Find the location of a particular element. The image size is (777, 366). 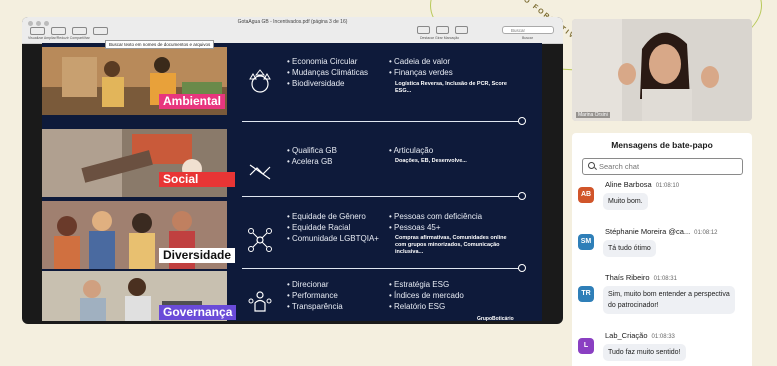

list-item: Estratégia ESG is located at coordinates (426, 284).